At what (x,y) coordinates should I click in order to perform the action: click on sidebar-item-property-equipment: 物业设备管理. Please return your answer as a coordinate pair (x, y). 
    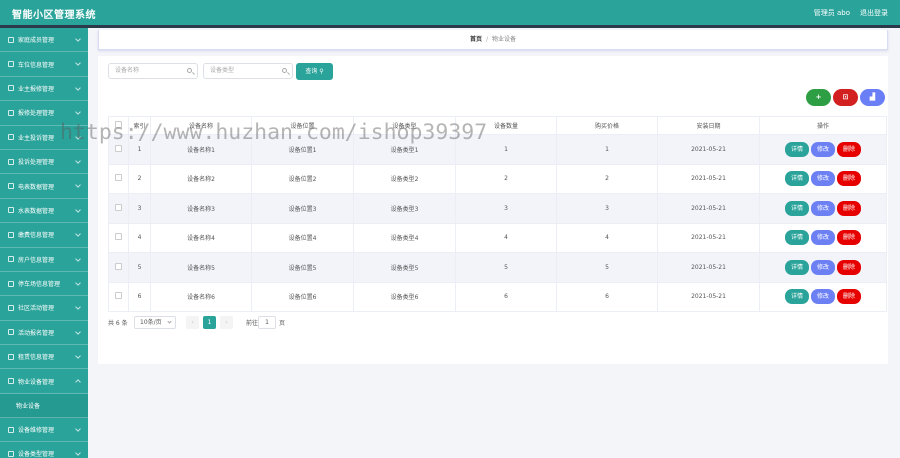
    Looking at the image, I should click on (44, 381).